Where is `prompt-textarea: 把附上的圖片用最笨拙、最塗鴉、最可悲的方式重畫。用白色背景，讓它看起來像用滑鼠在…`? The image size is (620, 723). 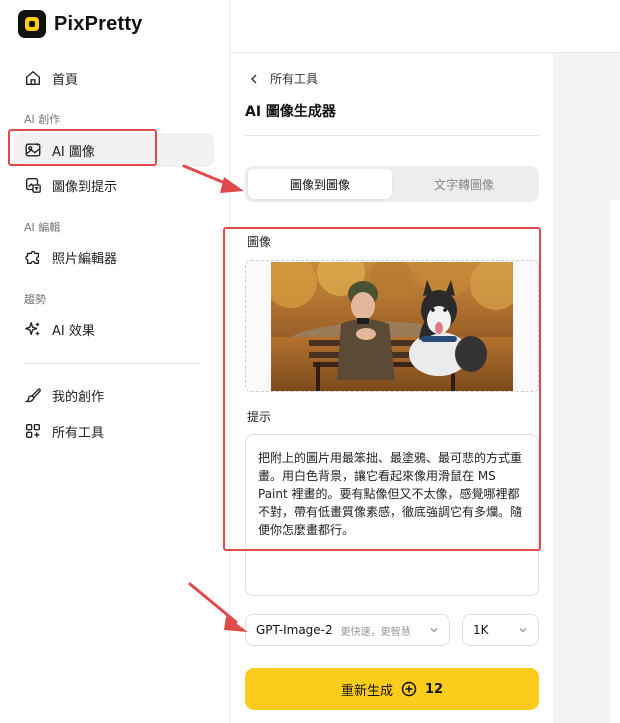 prompt-textarea: 把附上的圖片用最笨拙、最塗鴉、最可悲的方式重畫。用白色背景，讓它看起來像用滑鼠在… is located at coordinates (392, 515).